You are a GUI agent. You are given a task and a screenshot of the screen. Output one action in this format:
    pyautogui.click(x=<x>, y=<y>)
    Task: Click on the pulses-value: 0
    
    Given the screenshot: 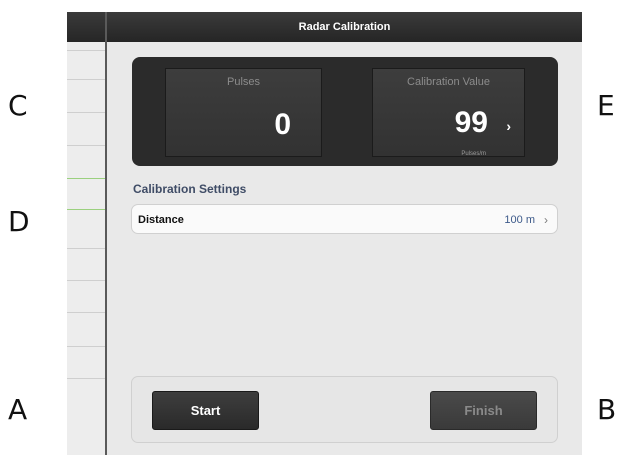 What is the action you would take?
    pyautogui.click(x=282, y=124)
    